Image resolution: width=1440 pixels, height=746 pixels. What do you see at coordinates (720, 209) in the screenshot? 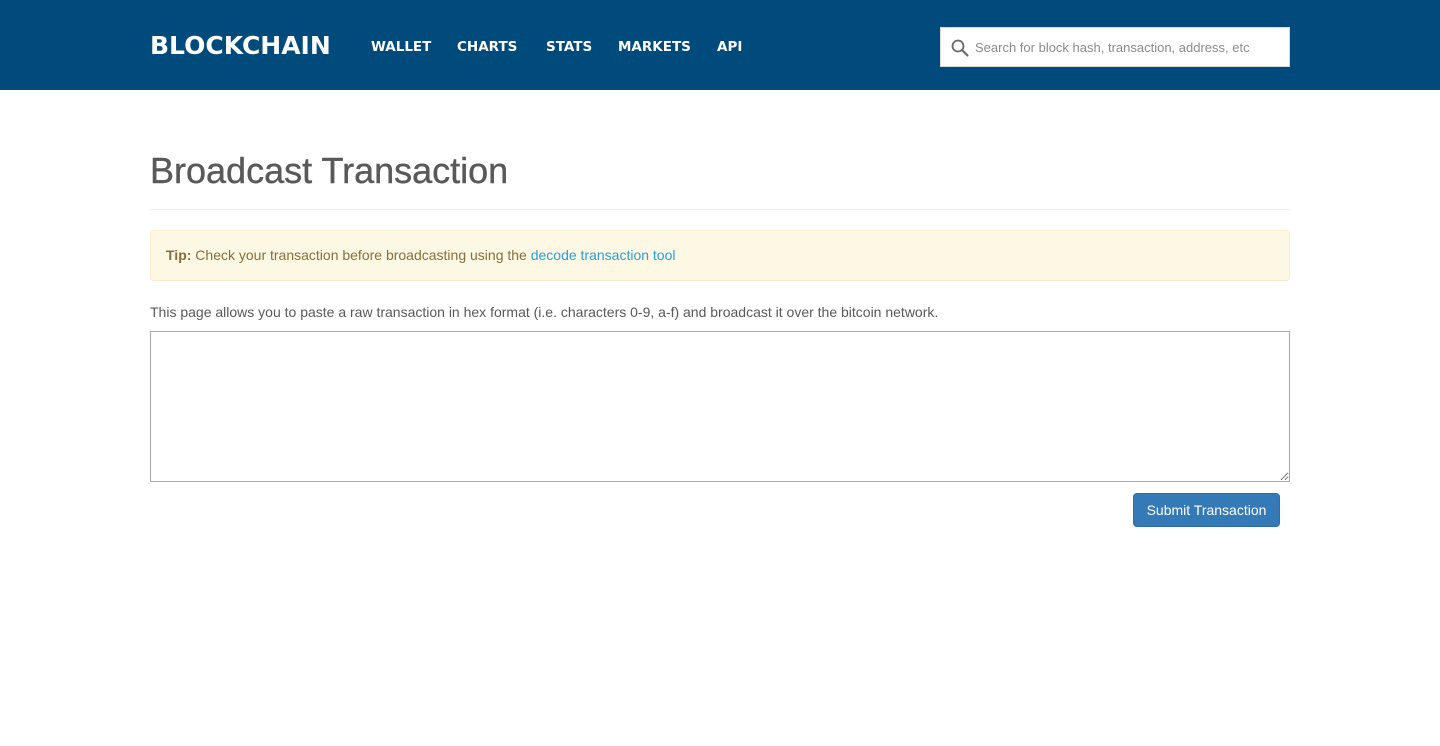
I see `title-divider` at bounding box center [720, 209].